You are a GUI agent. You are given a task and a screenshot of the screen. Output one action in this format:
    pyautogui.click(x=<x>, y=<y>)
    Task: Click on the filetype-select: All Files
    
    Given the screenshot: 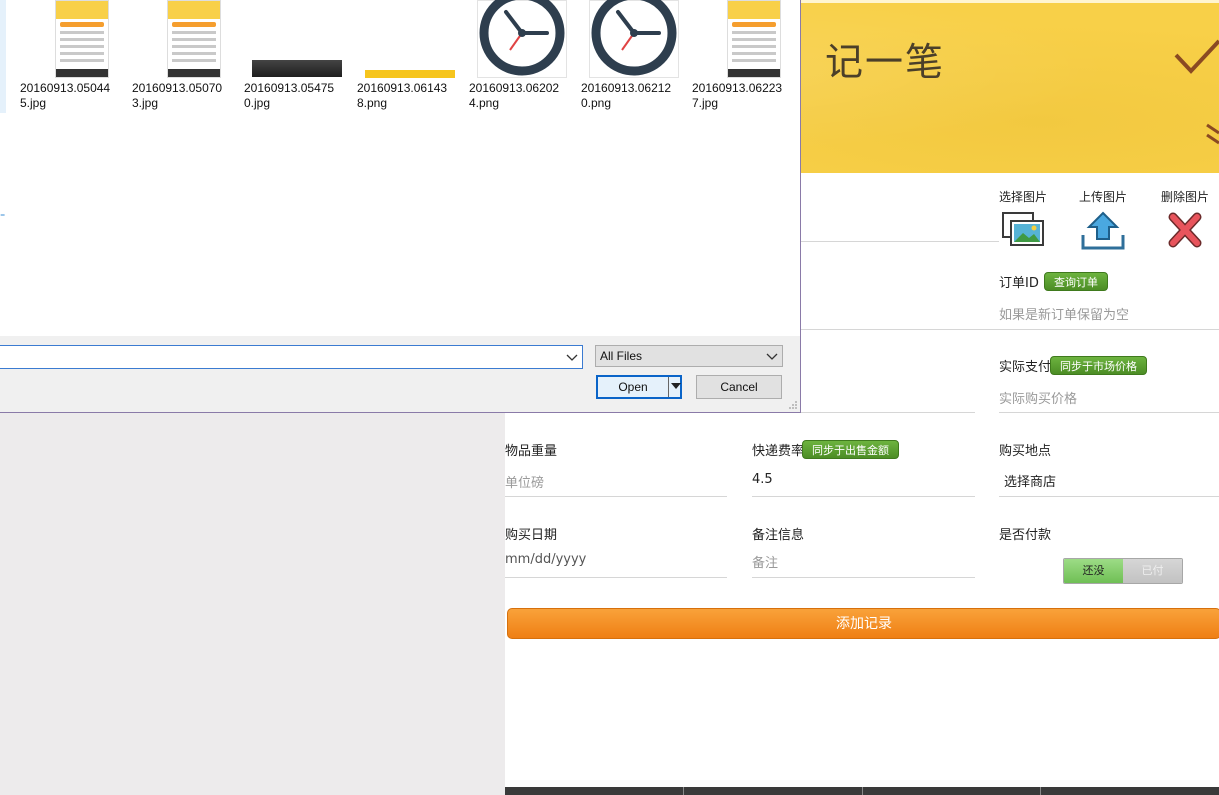 What is the action you would take?
    pyautogui.click(x=689, y=356)
    